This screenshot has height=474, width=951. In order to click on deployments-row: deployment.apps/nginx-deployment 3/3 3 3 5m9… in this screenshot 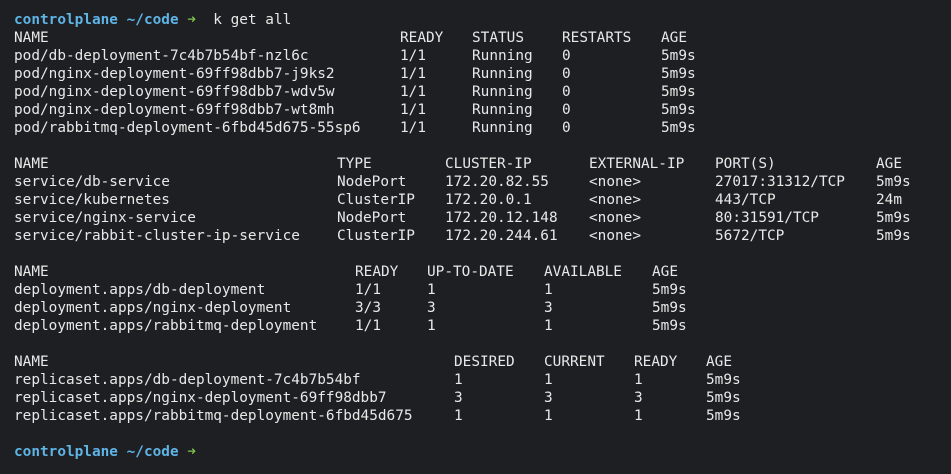, I will do `click(482, 308)`.